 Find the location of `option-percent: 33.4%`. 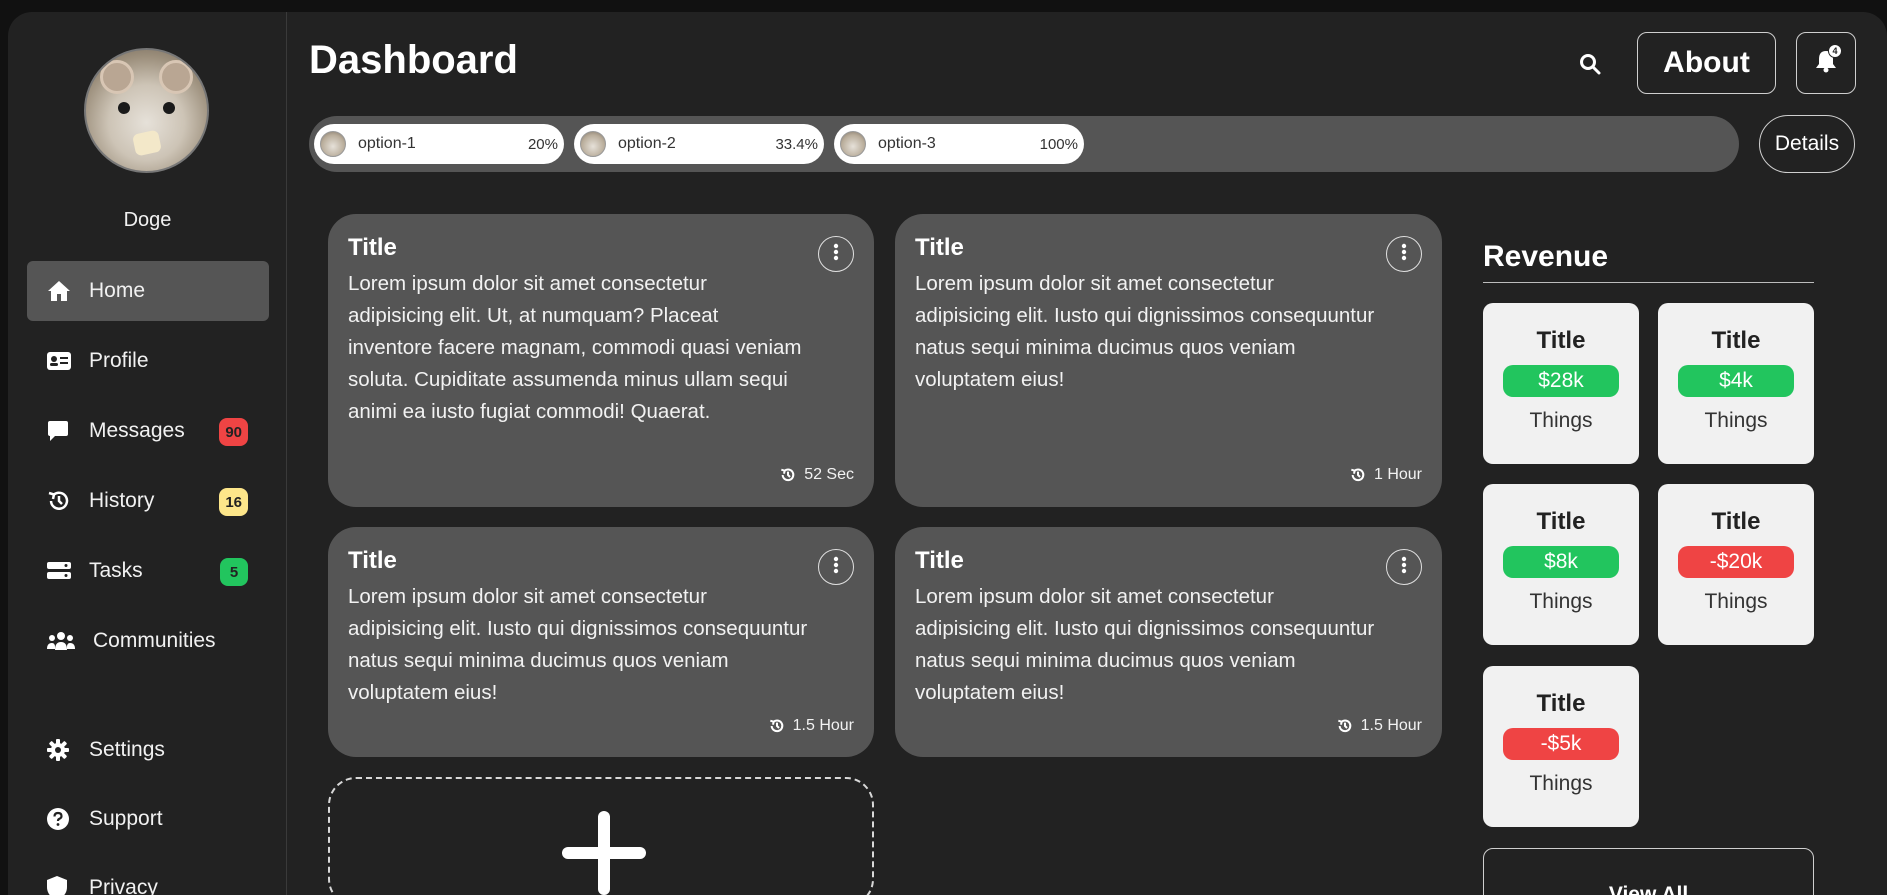

option-percent: 33.4% is located at coordinates (796, 144).